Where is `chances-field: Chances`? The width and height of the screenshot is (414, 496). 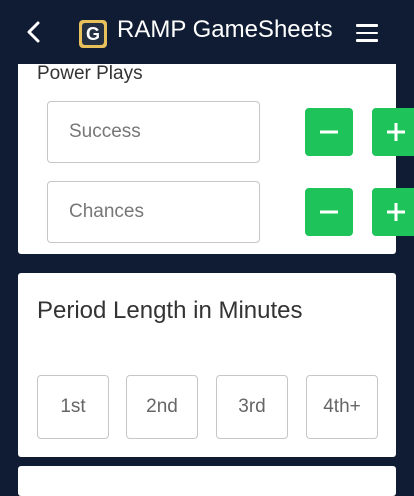
chances-field: Chances is located at coordinates (153, 212).